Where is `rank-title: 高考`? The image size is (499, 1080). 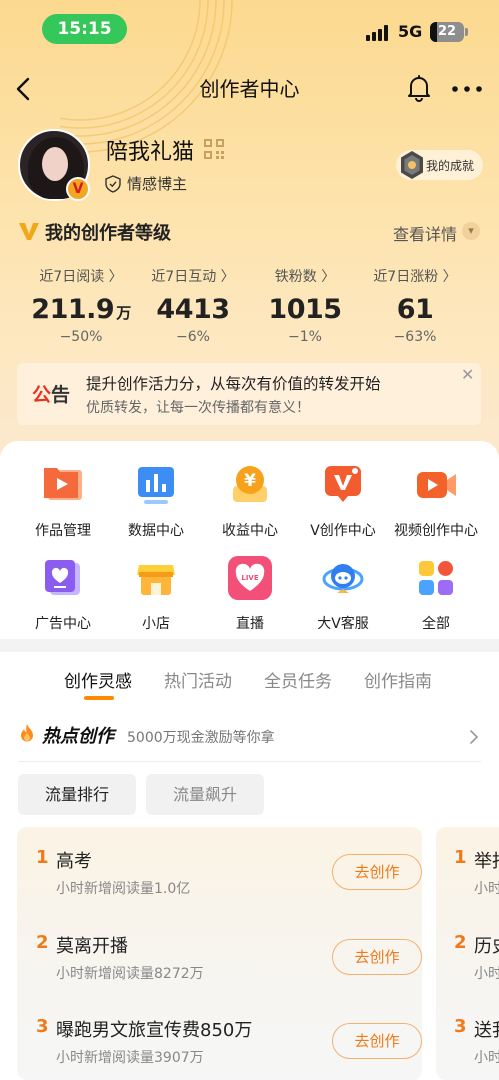 rank-title: 高考 is located at coordinates (74, 860).